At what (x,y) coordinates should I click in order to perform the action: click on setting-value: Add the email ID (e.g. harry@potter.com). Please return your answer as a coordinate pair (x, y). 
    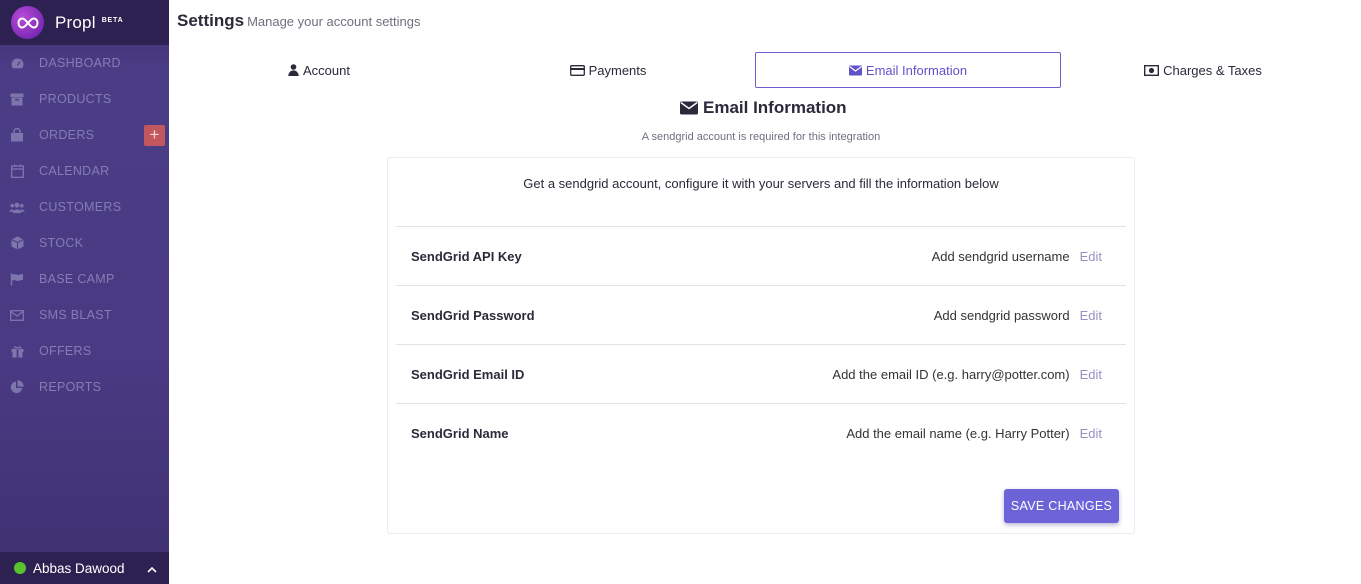
    Looking at the image, I should click on (951, 374).